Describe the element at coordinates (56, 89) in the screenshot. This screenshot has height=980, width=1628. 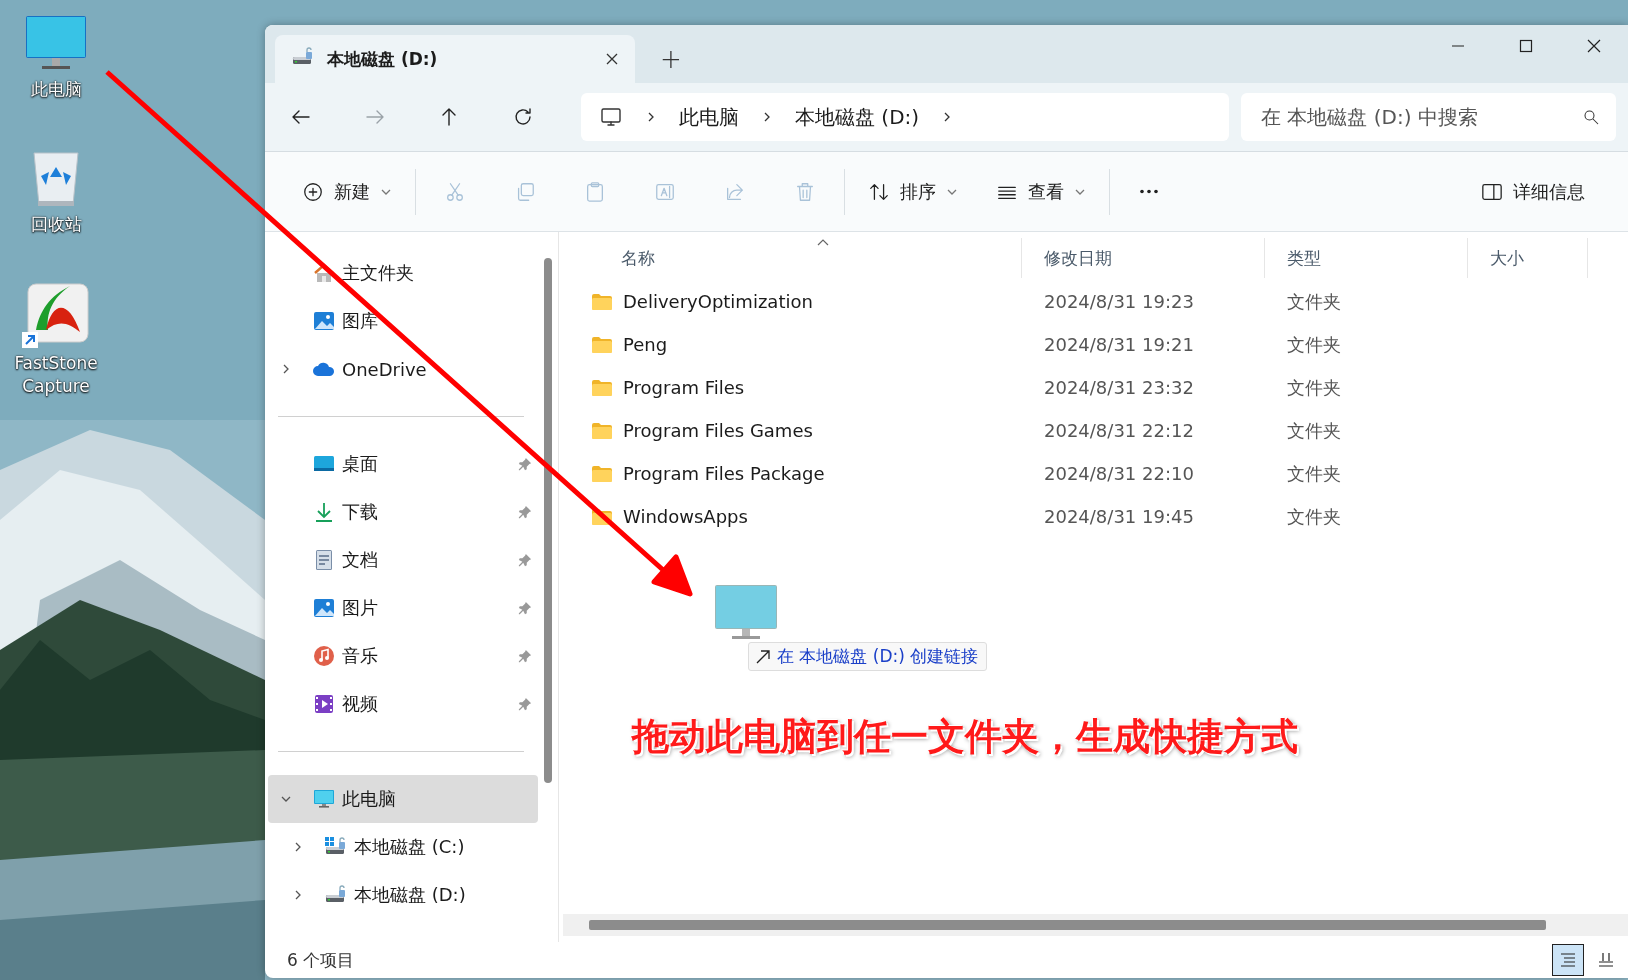
I see `desktop-icon-label: 此电脑` at that location.